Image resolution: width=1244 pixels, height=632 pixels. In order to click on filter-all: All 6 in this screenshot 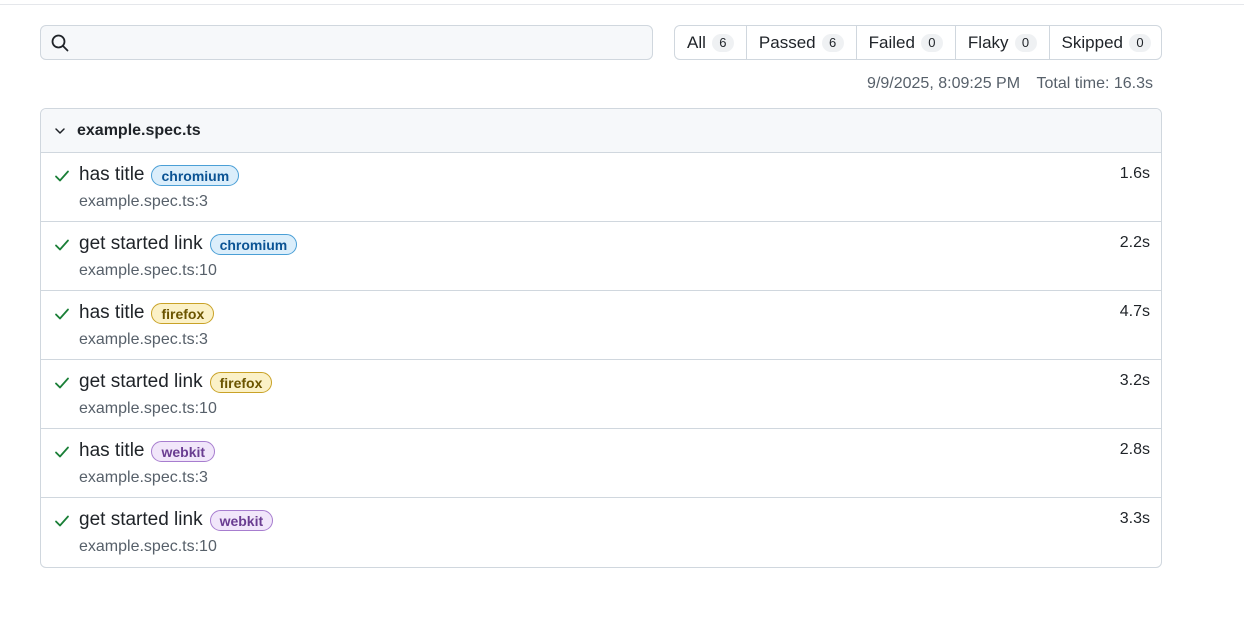, I will do `click(711, 42)`.